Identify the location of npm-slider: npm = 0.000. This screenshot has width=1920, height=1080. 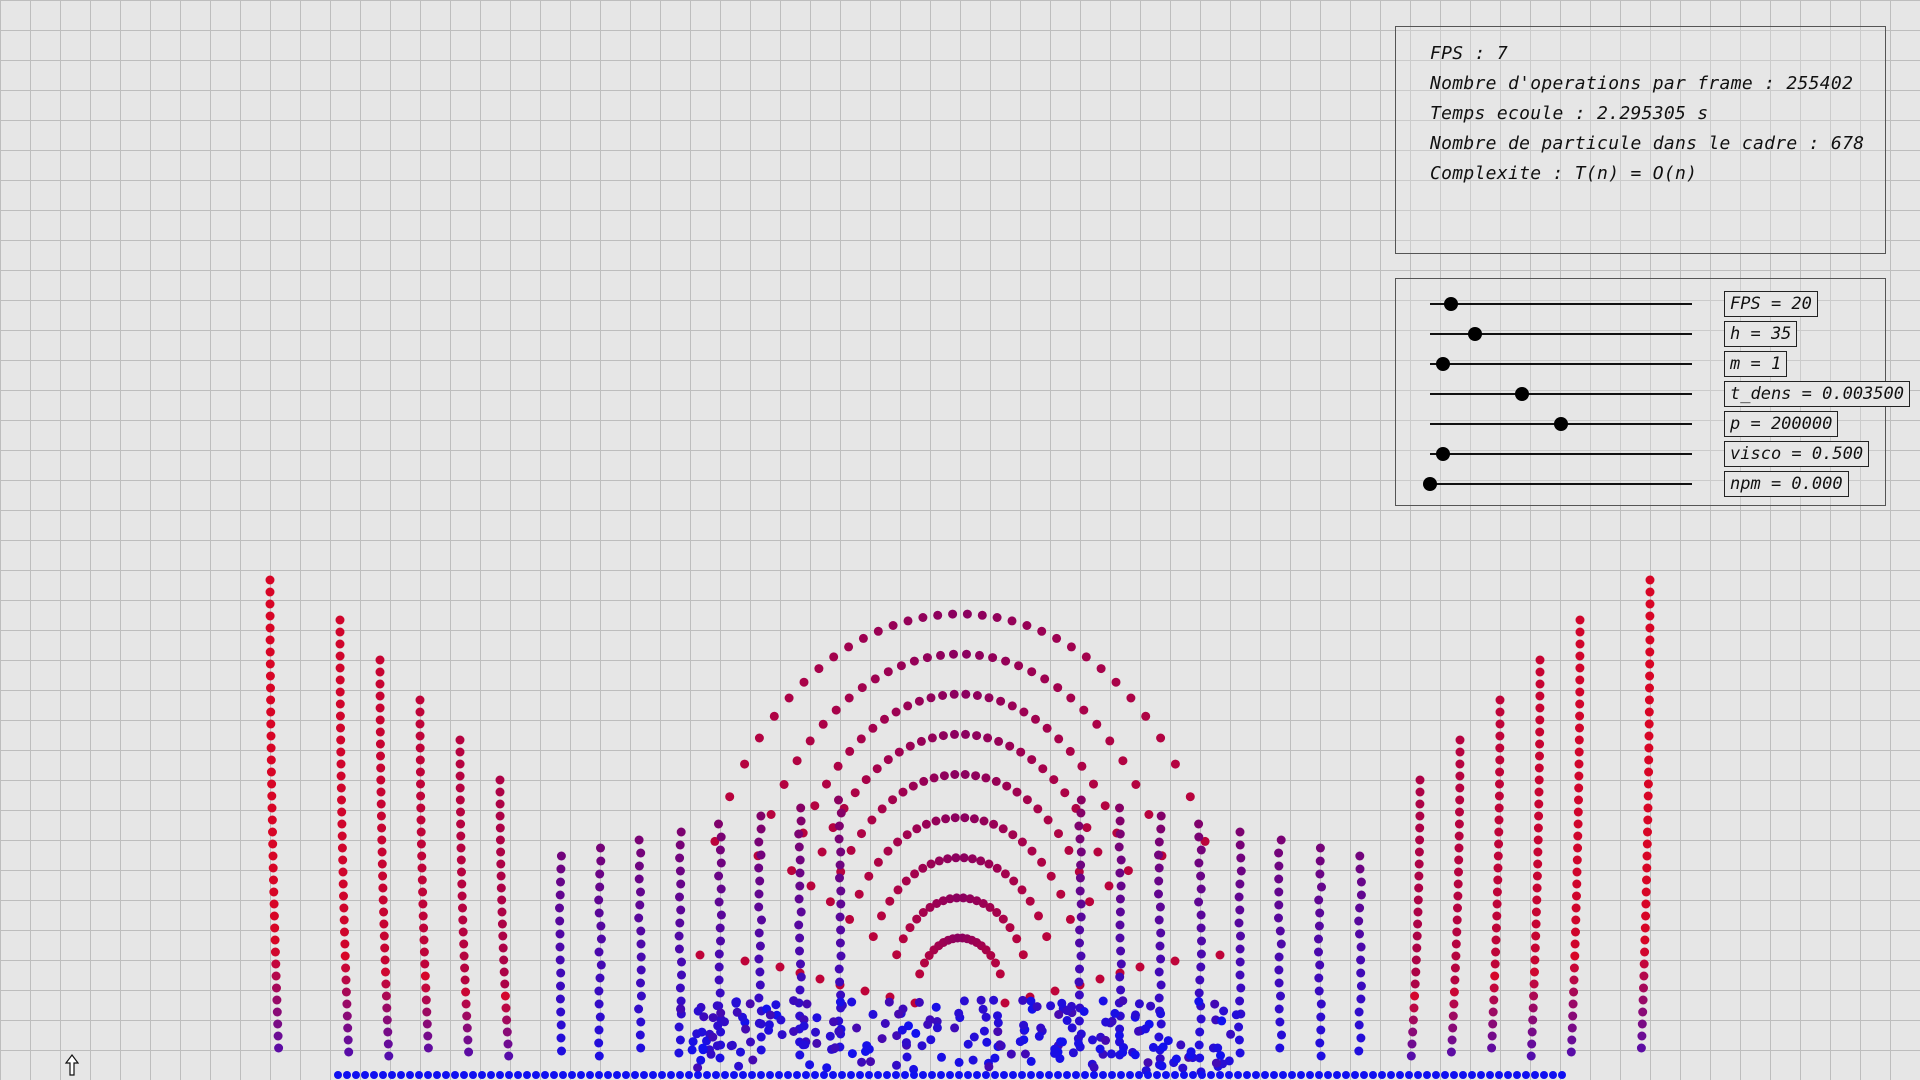
(1658, 484).